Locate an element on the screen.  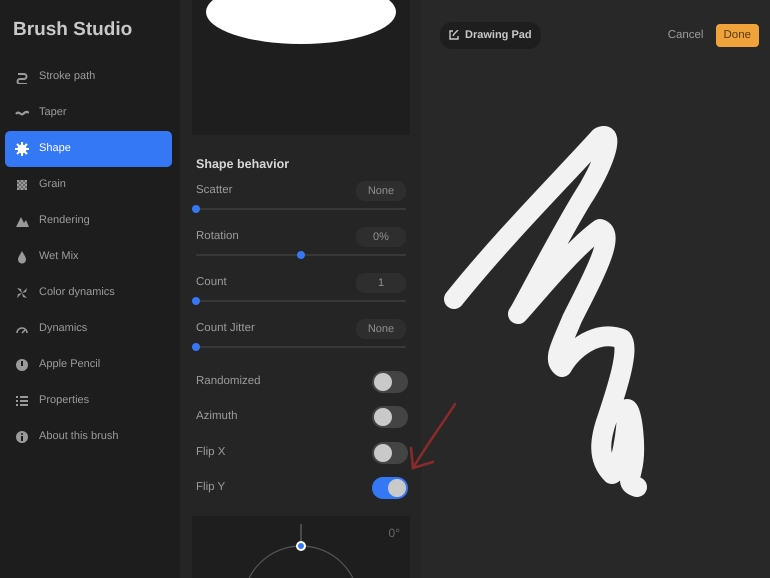
sidebar-title: Brush Studio is located at coordinates (73, 30).